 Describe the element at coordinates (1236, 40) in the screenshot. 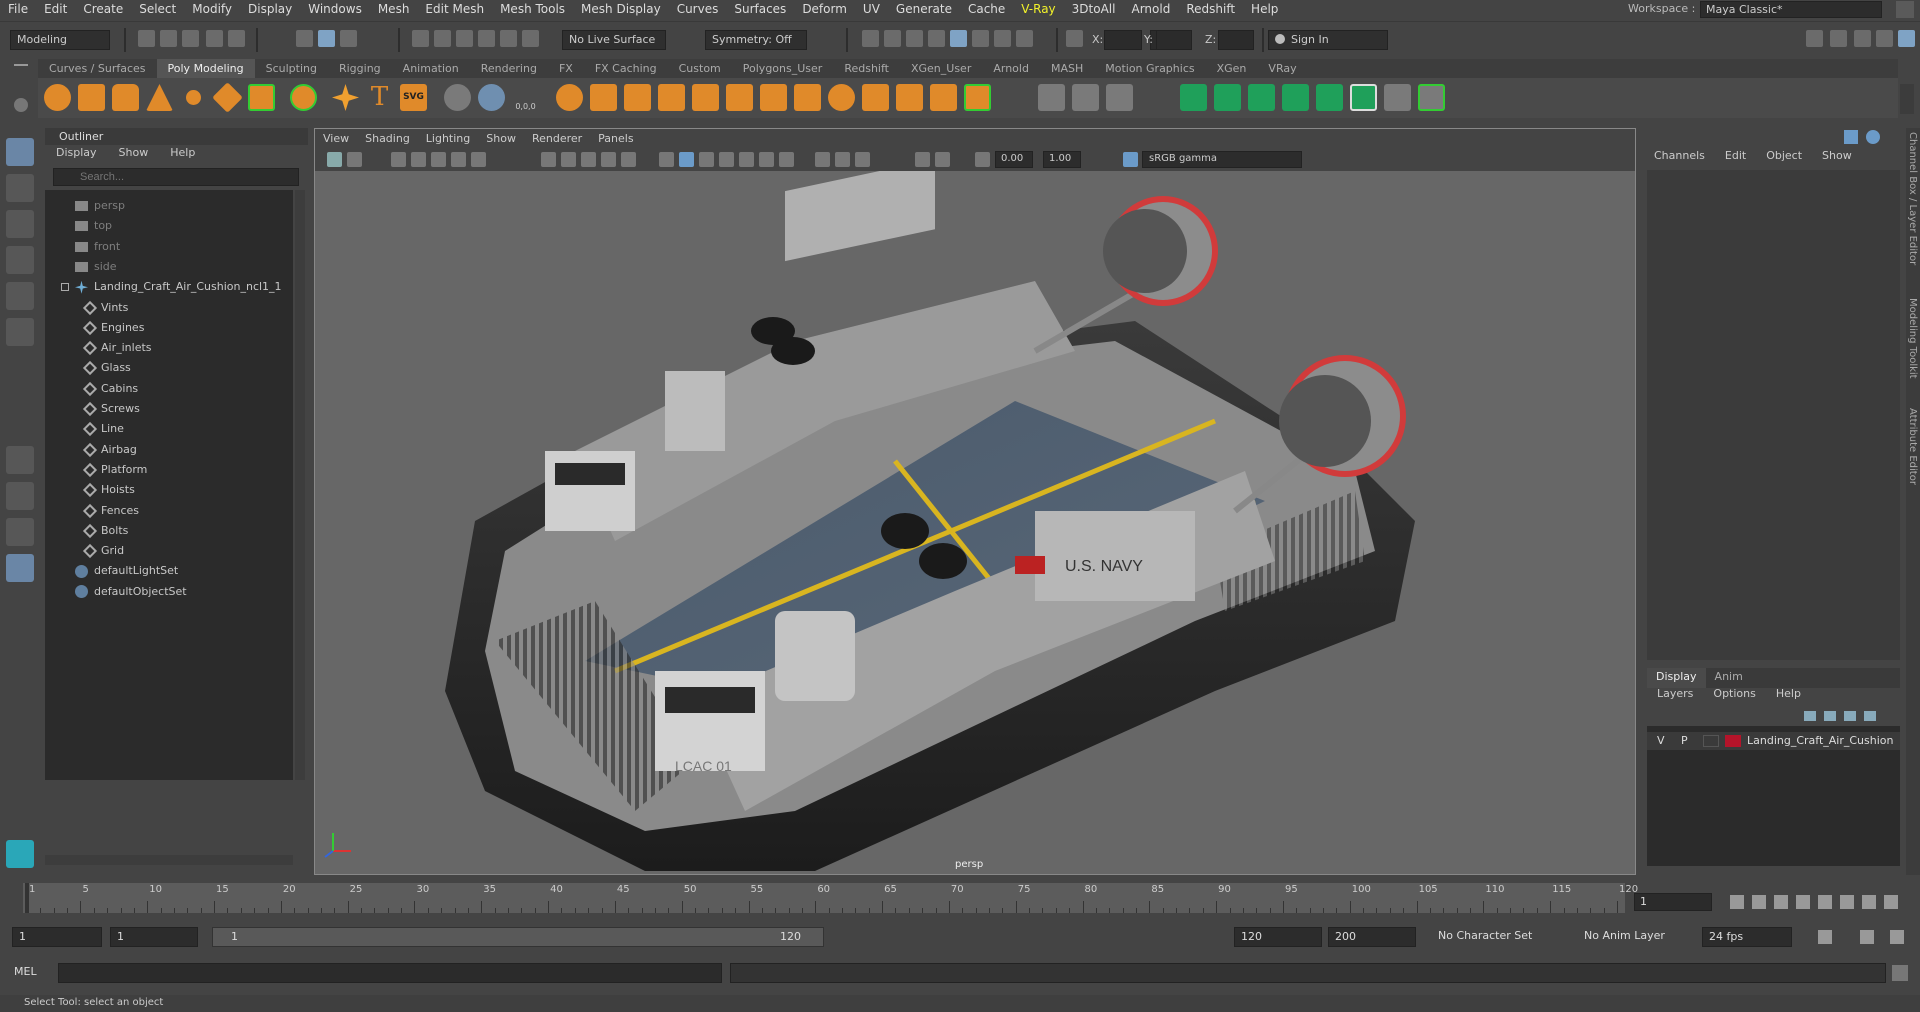

I see `z-field` at that location.